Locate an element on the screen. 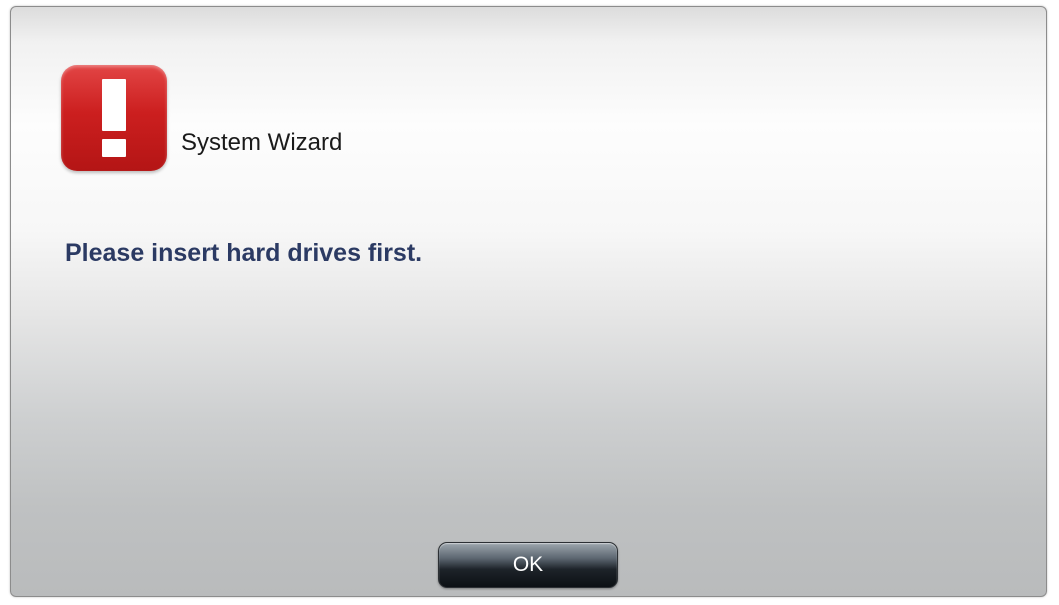  dialog-message: Please insert hard drives first. is located at coordinates (244, 253).